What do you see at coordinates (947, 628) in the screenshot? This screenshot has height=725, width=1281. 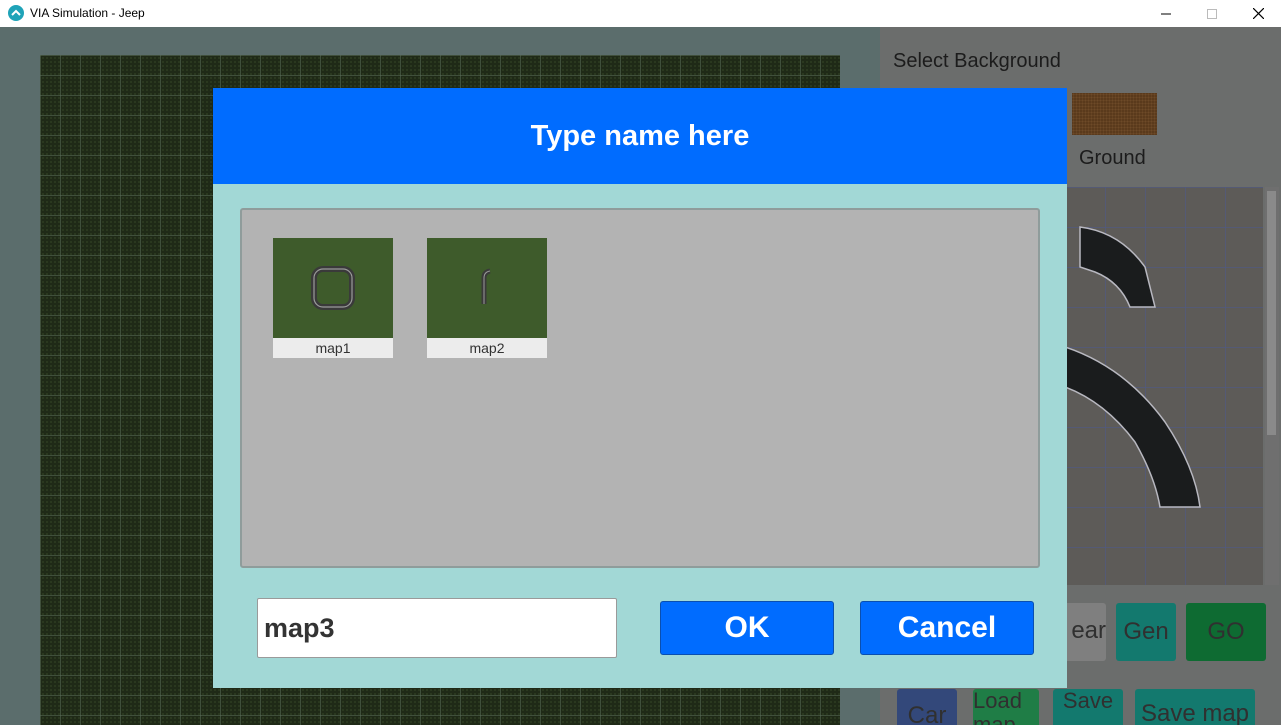 I see `cancel-button: Cancel` at bounding box center [947, 628].